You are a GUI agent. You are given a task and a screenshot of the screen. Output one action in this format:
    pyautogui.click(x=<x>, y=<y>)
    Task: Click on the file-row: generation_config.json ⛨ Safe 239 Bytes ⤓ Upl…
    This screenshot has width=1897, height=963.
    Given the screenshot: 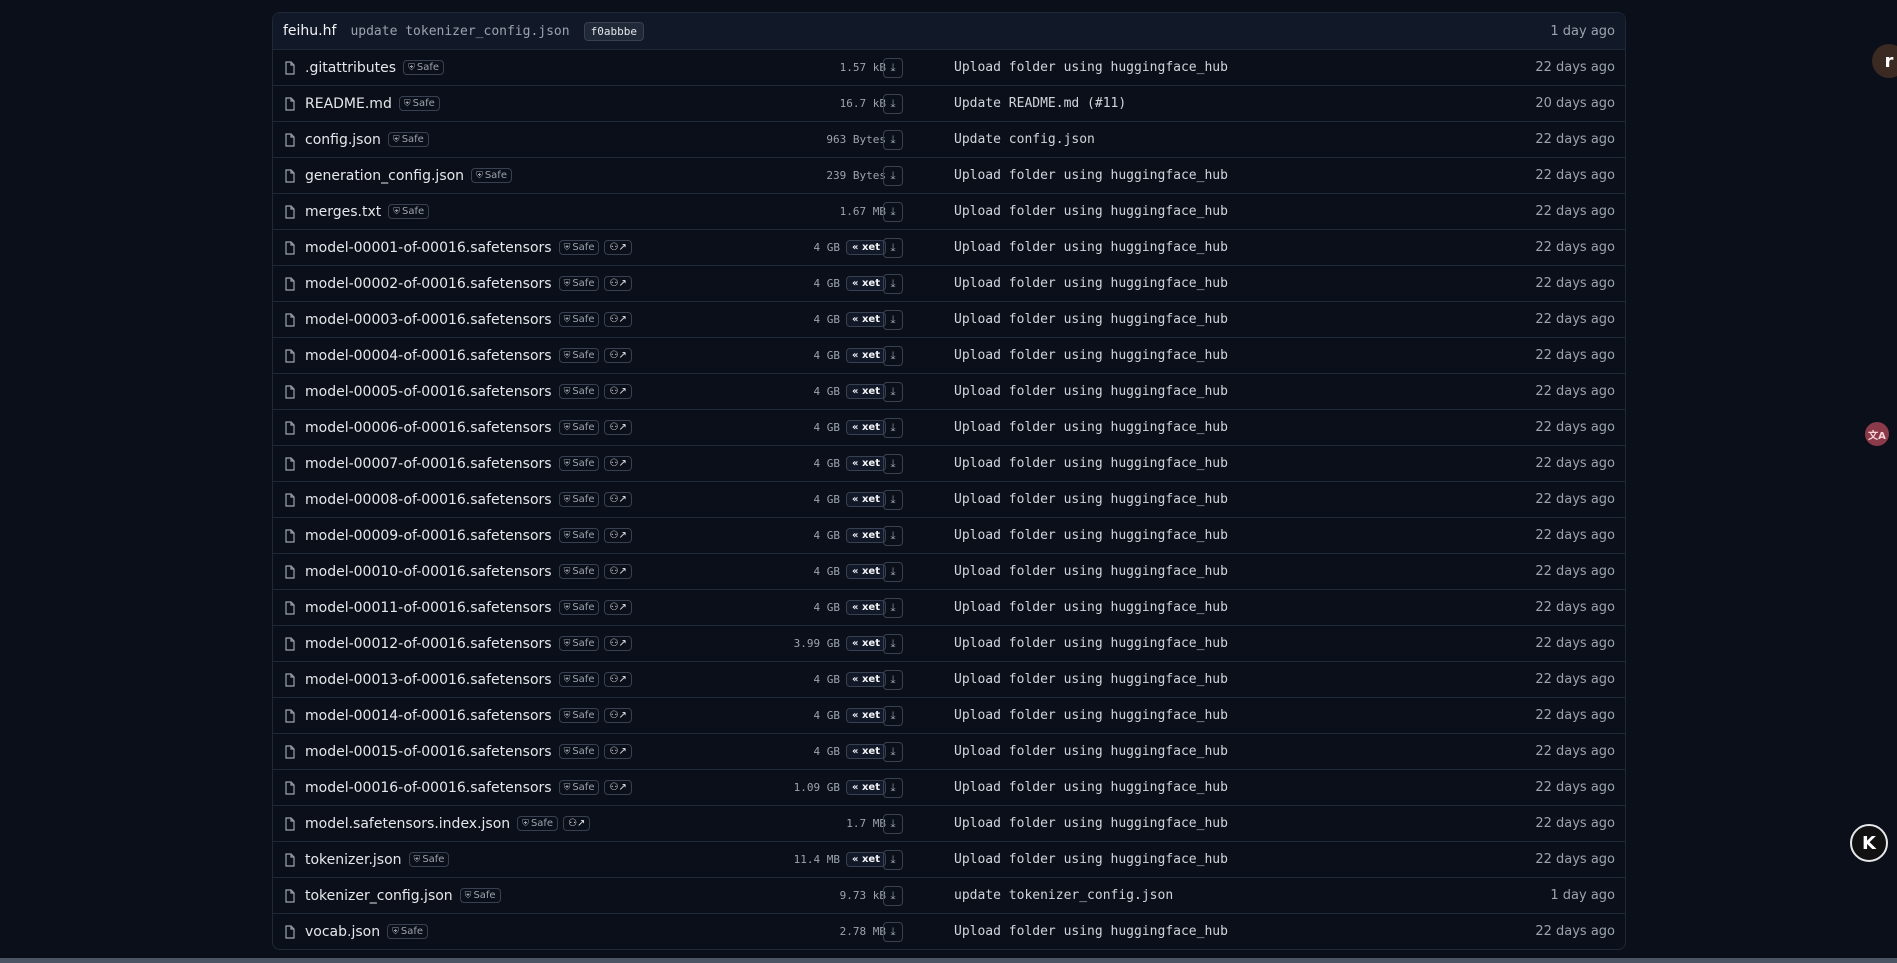 What is the action you would take?
    pyautogui.click(x=949, y=176)
    